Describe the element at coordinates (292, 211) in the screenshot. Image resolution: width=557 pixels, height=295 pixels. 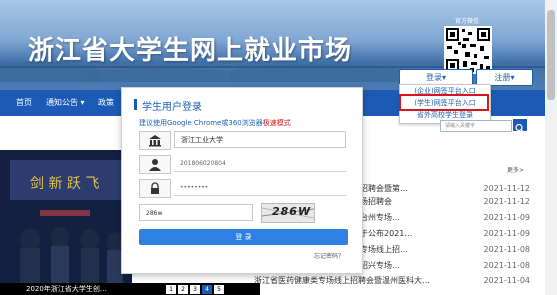
I see `captcha-text: 286W` at that location.